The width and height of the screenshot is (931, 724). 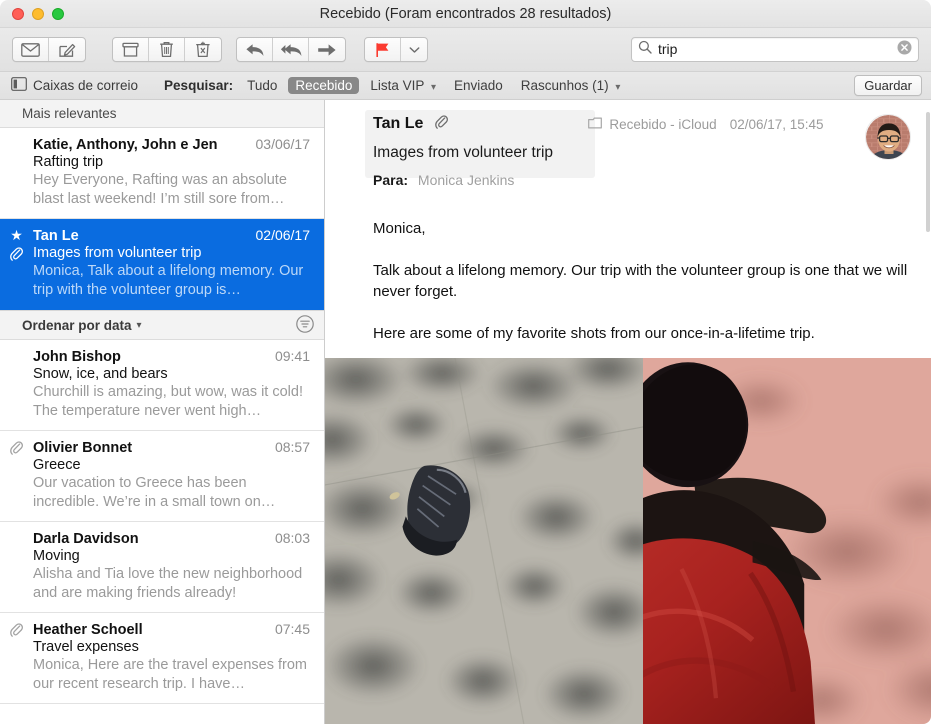 I want to click on avatar, so click(x=888, y=137).